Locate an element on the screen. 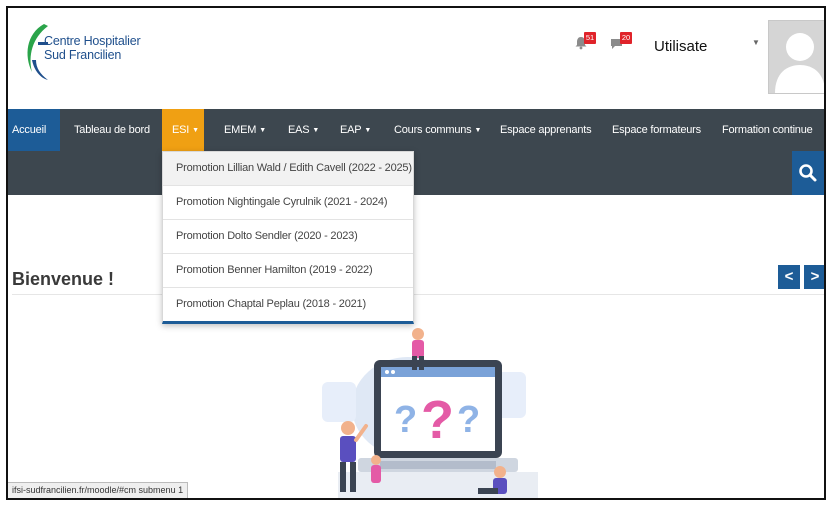 The width and height of the screenshot is (832, 506). notifications-button: 51 is located at coordinates (586, 43).